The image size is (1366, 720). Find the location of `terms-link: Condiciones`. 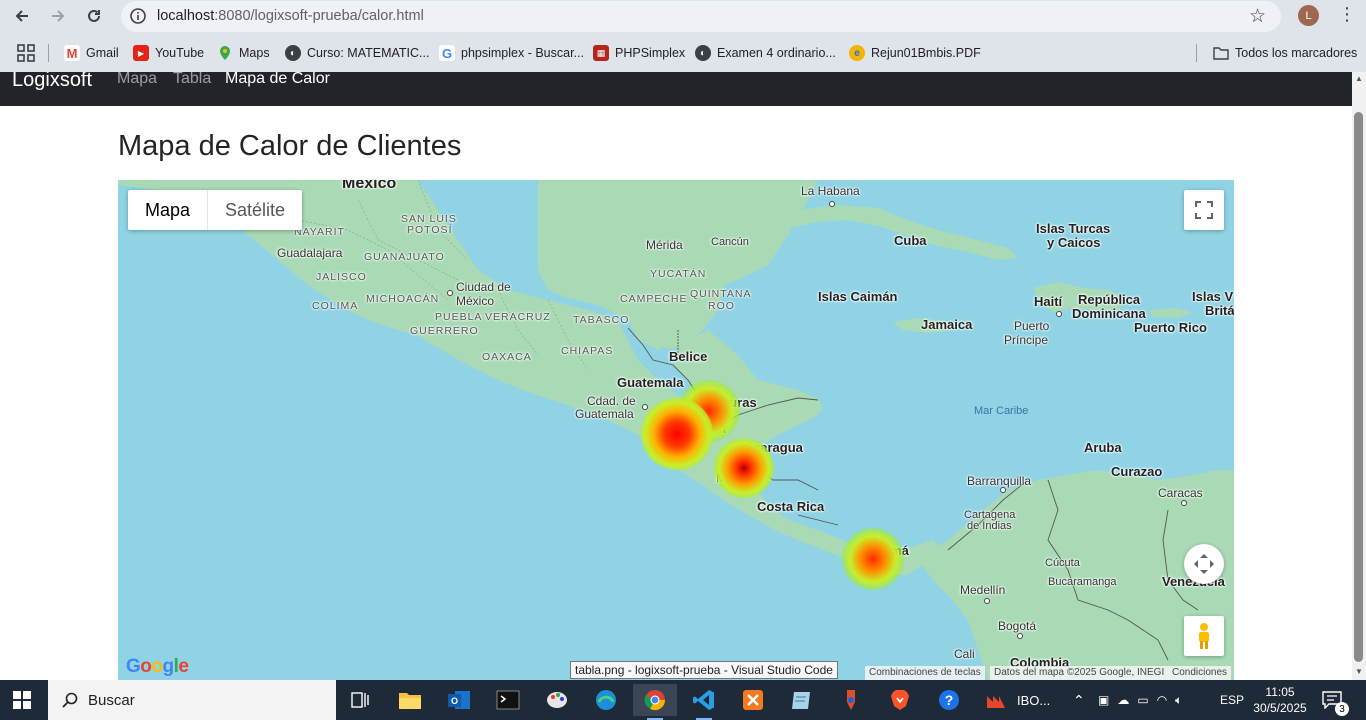

terms-link: Condiciones is located at coordinates (1200, 673).